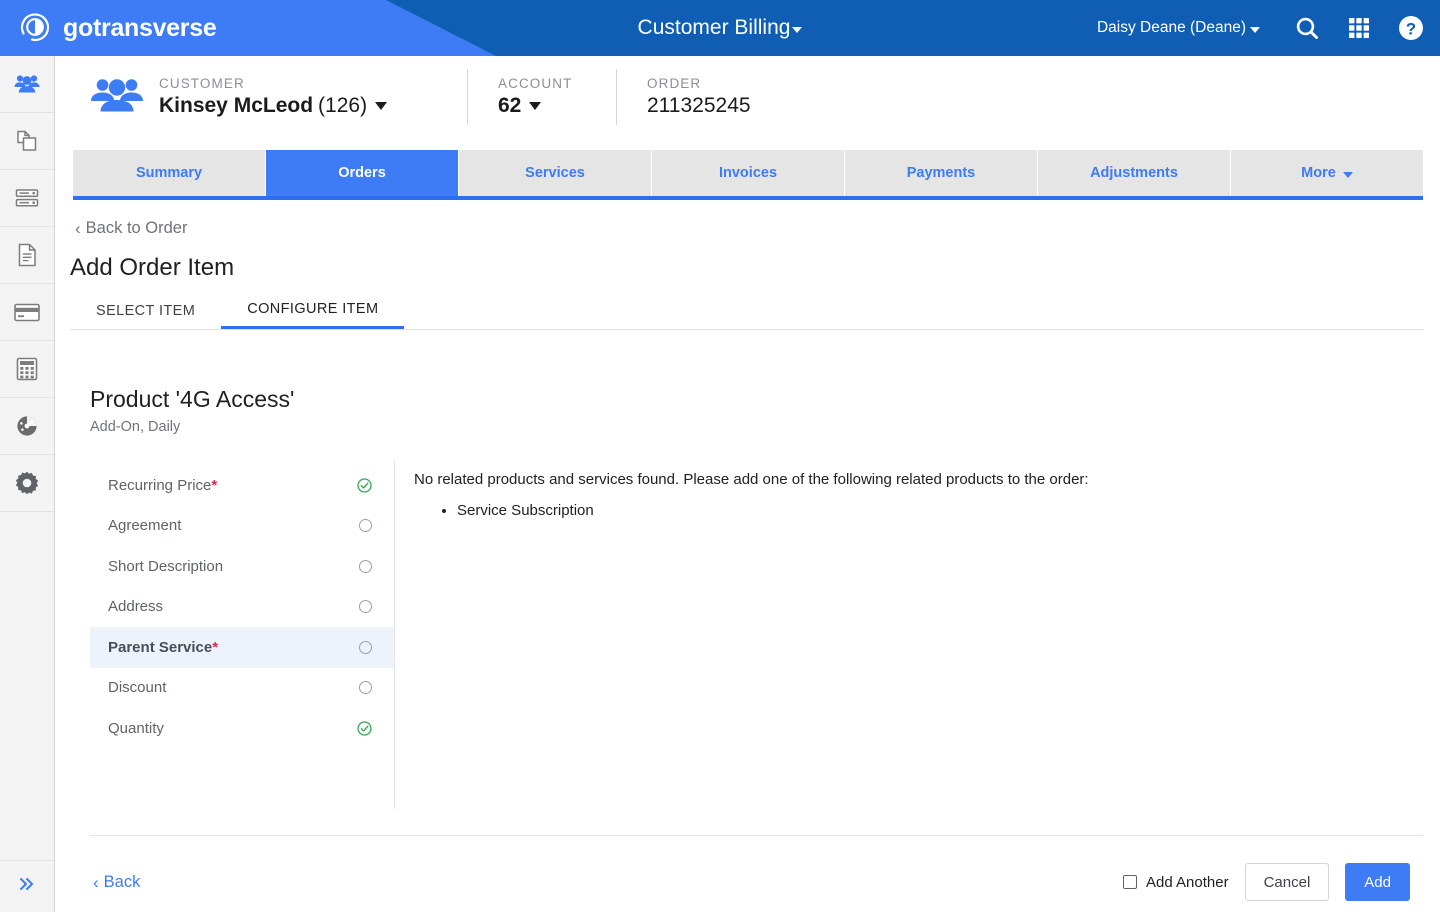 Image resolution: width=1440 pixels, height=912 pixels. Describe the element at coordinates (169, 173) in the screenshot. I see `tab-summary: Summary` at that location.